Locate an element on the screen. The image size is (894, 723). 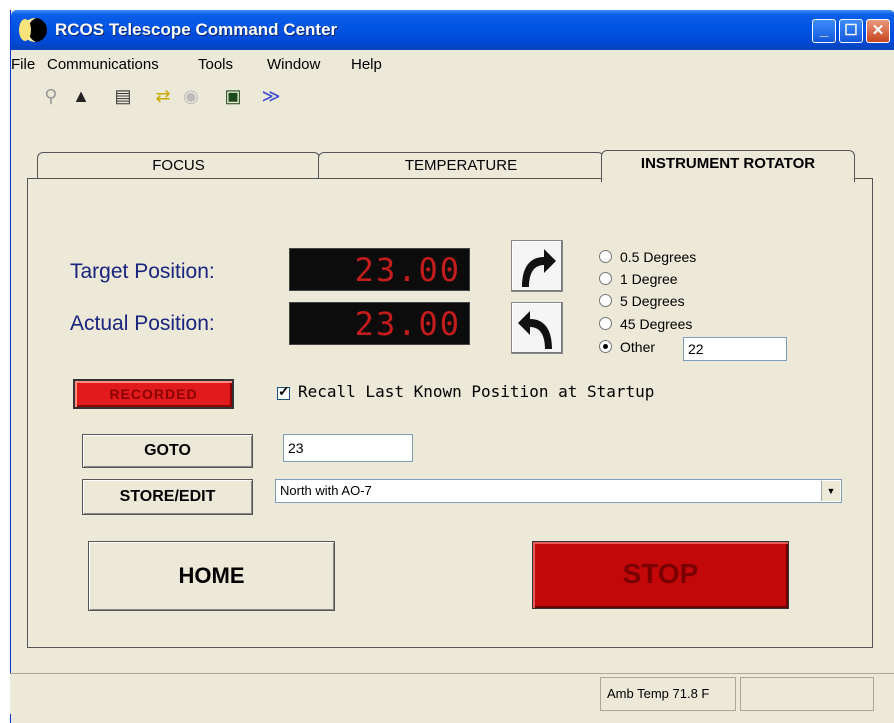
step-option-5-degrees: 5 Degrees is located at coordinates (642, 301).